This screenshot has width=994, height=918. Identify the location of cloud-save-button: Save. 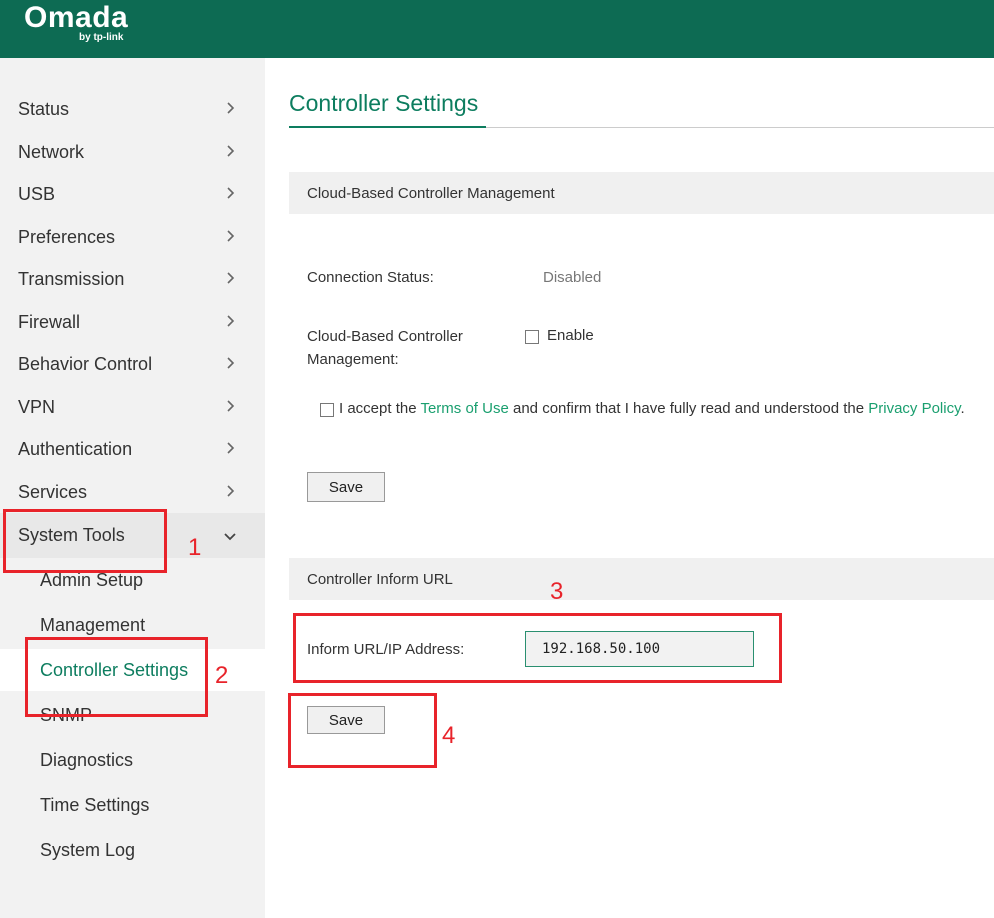
(346, 487).